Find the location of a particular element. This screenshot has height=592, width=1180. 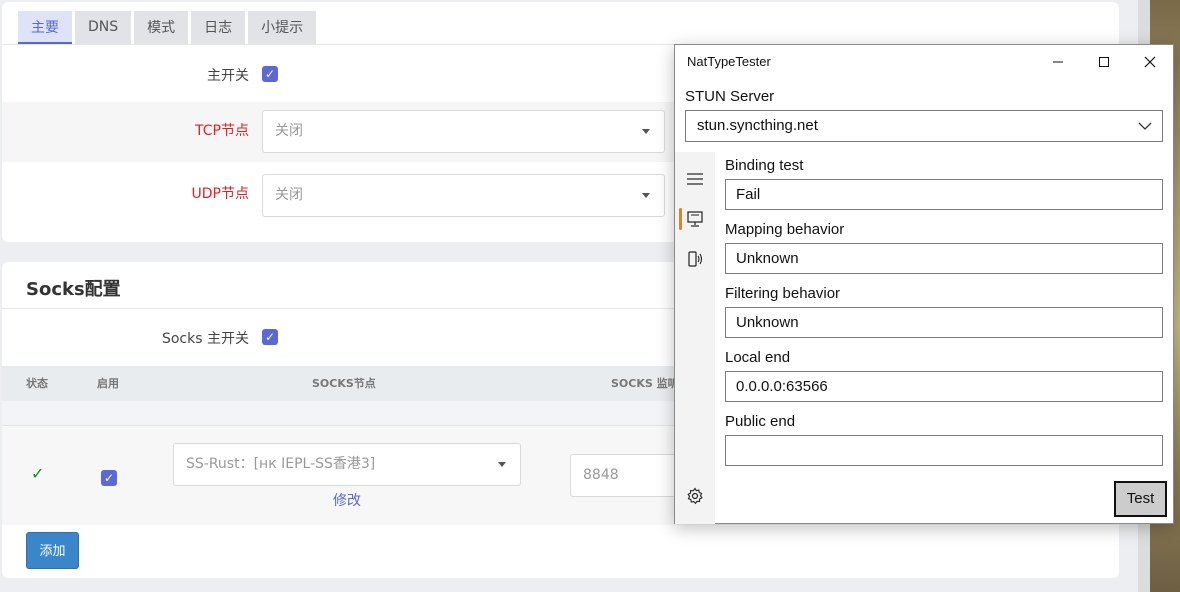

hamburger-icon is located at coordinates (695, 179).